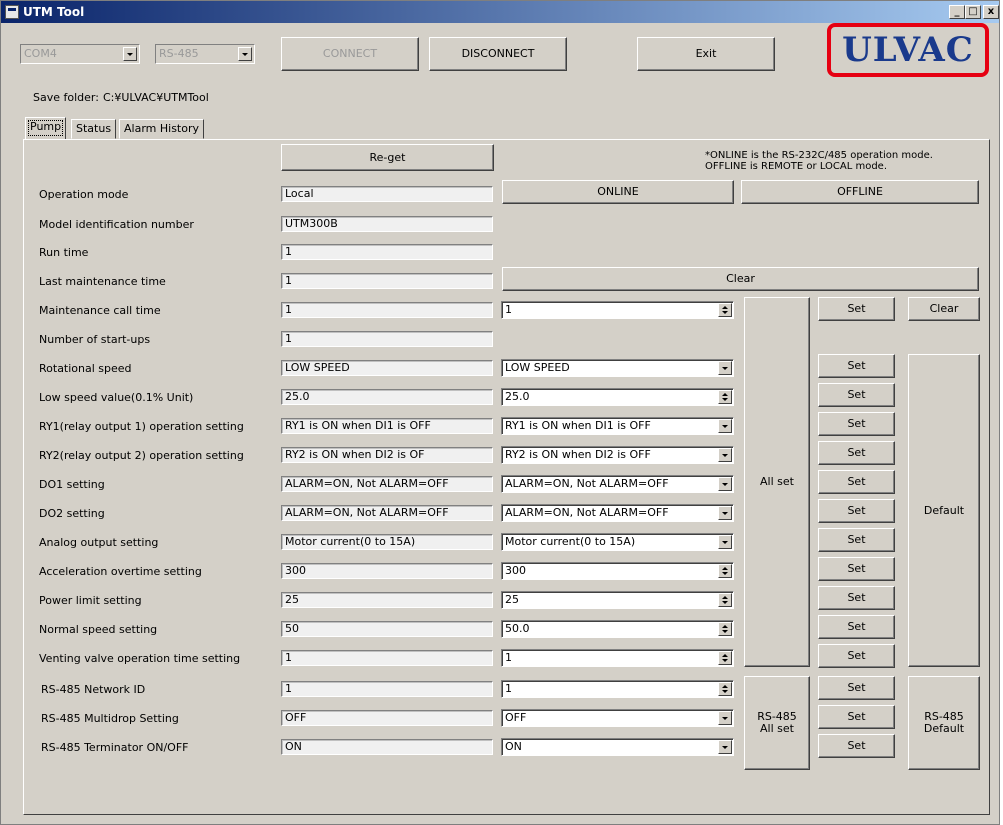  Describe the element at coordinates (350, 54) in the screenshot. I see `connect-button: CONNECT` at that location.